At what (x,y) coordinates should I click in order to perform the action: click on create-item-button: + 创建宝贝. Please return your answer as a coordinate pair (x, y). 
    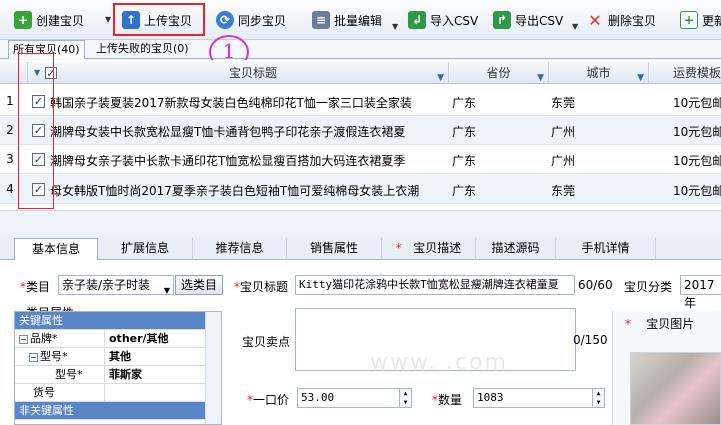
    Looking at the image, I should click on (49, 20).